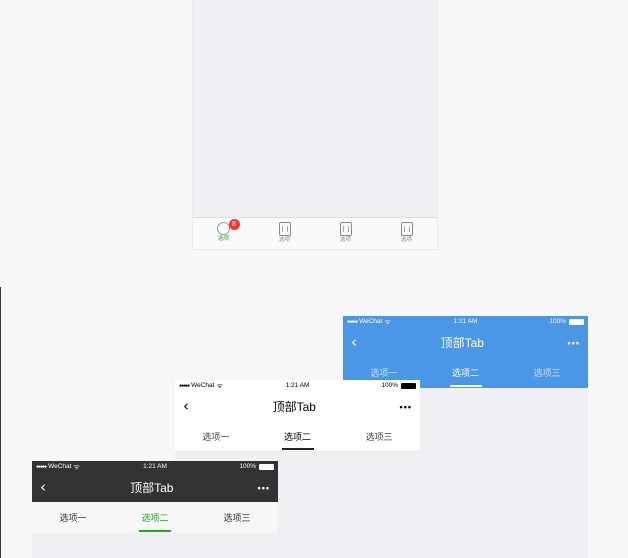 Image resolution: width=628 pixels, height=558 pixels. I want to click on bottom-tab-1: 8 选项, so click(223, 233).